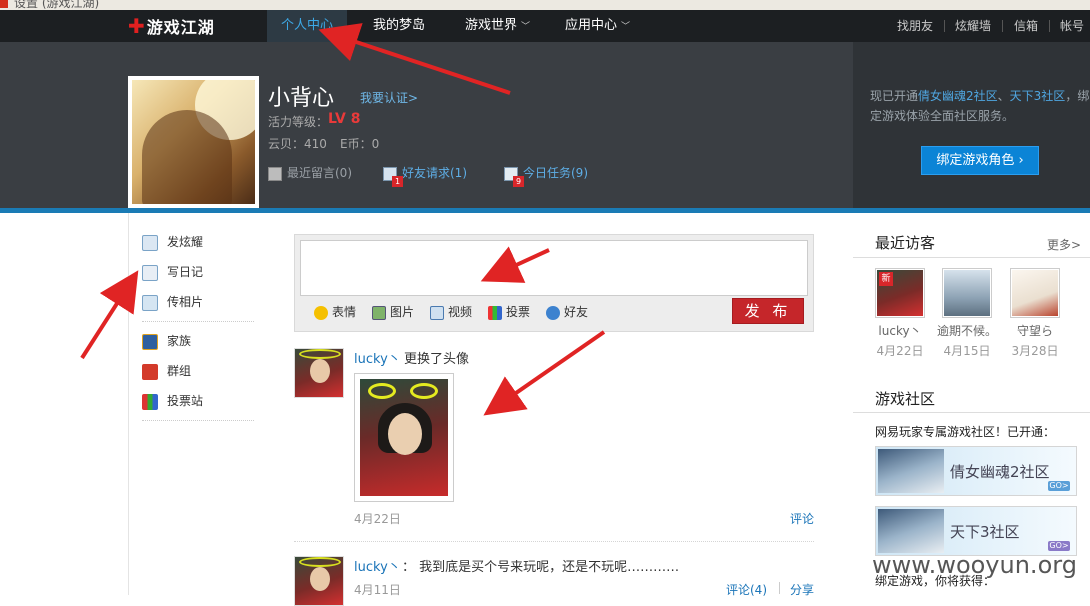  What do you see at coordinates (802, 518) in the screenshot?
I see `comment-link: 评论` at bounding box center [802, 518].